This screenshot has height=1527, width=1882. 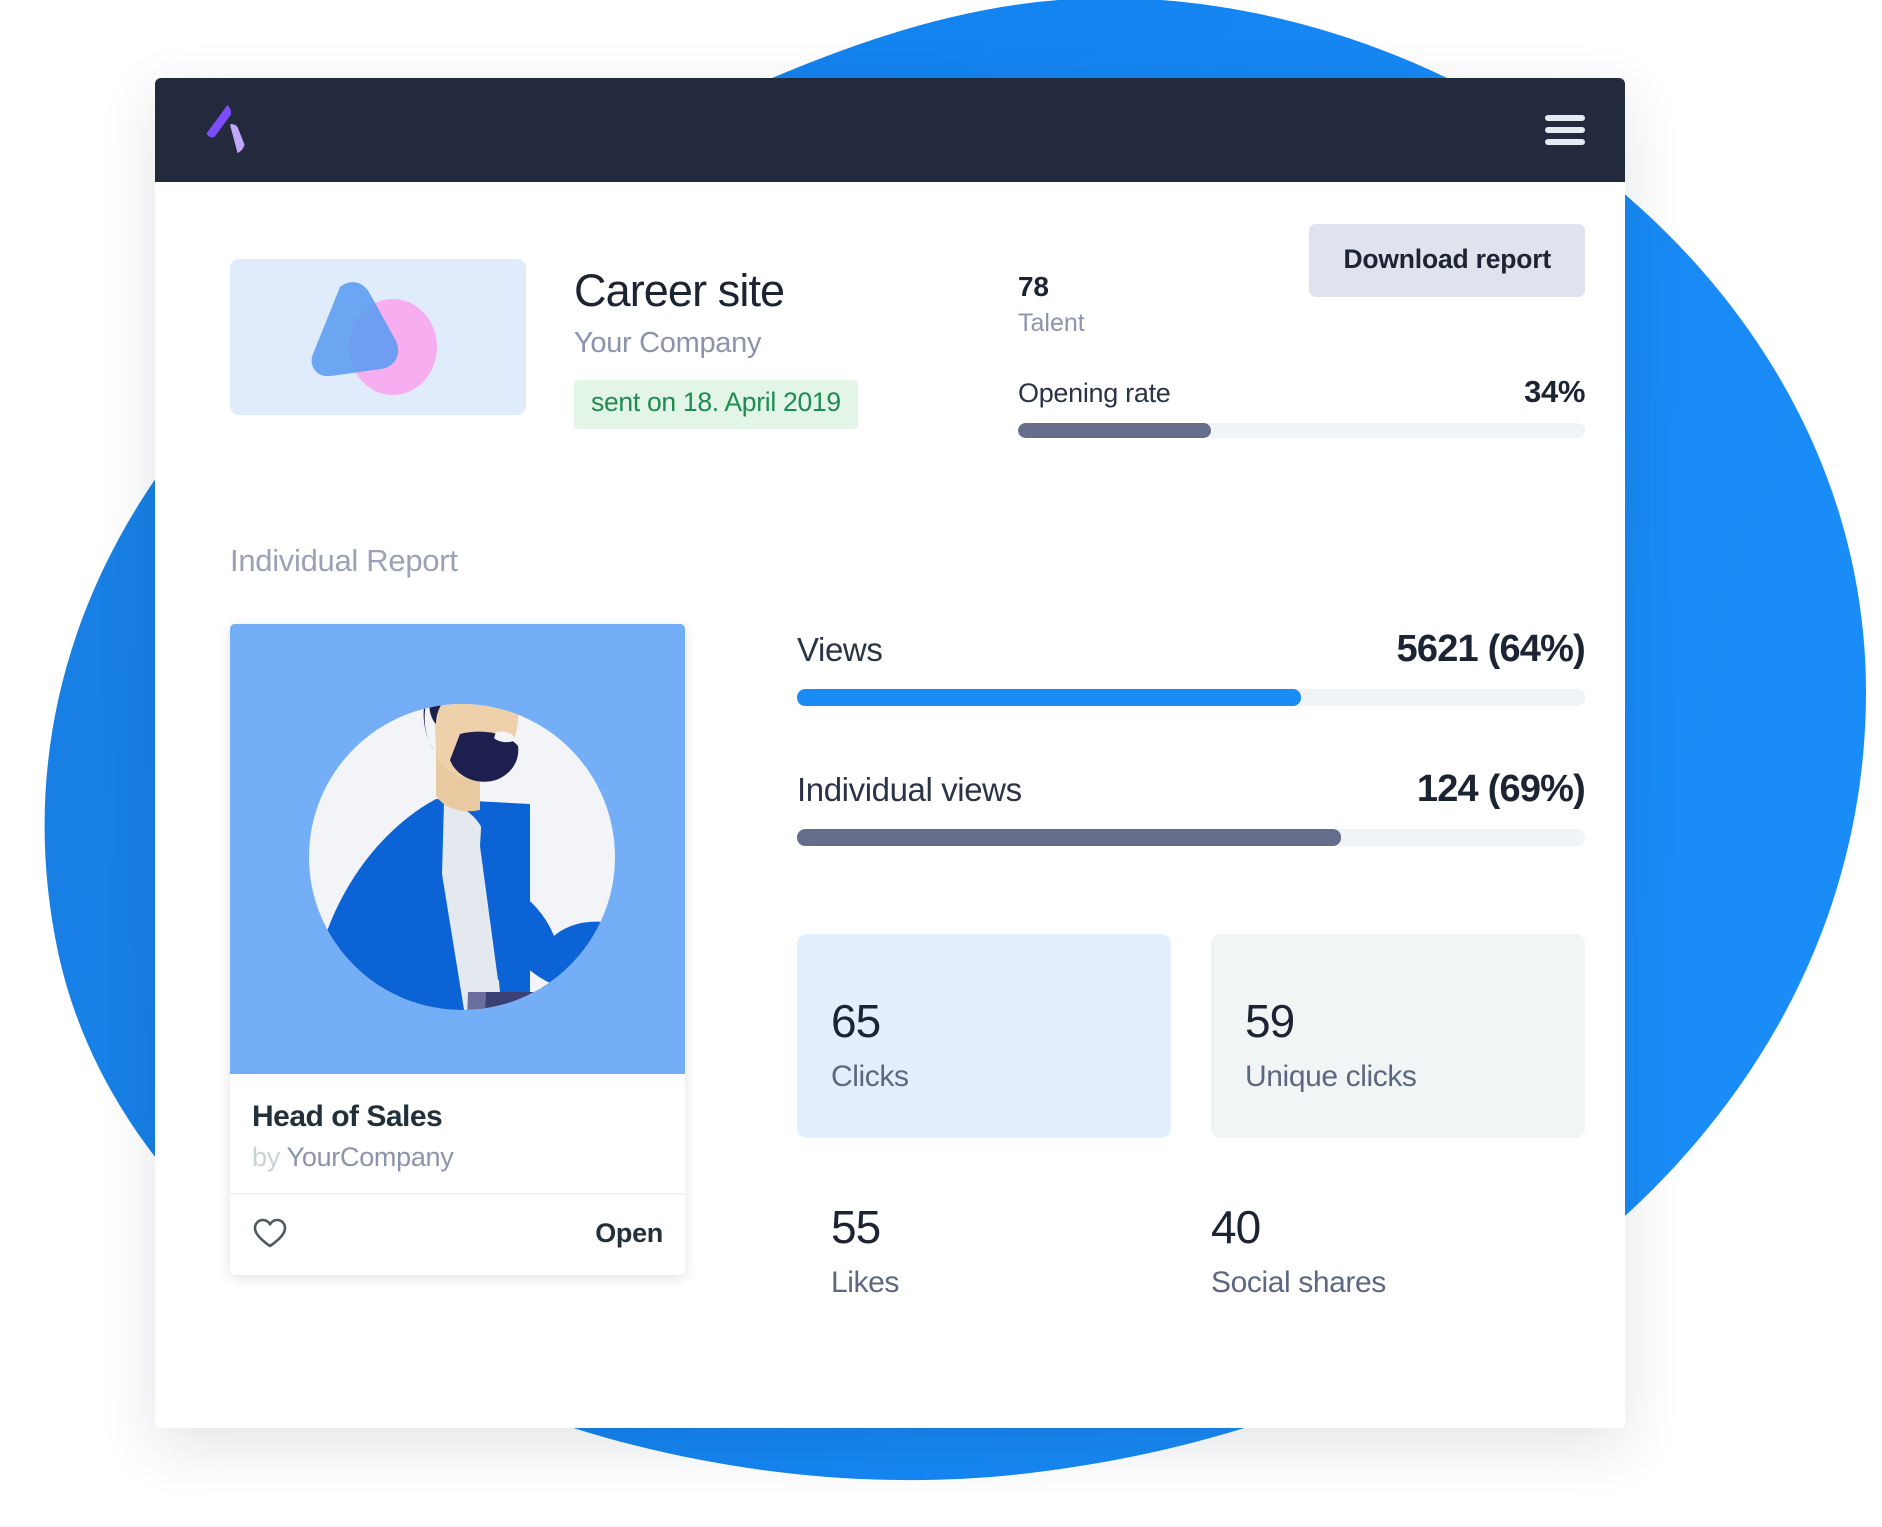 What do you see at coordinates (457, 1133) in the screenshot?
I see `job-card-text: Head of Sales by YourCompany` at bounding box center [457, 1133].